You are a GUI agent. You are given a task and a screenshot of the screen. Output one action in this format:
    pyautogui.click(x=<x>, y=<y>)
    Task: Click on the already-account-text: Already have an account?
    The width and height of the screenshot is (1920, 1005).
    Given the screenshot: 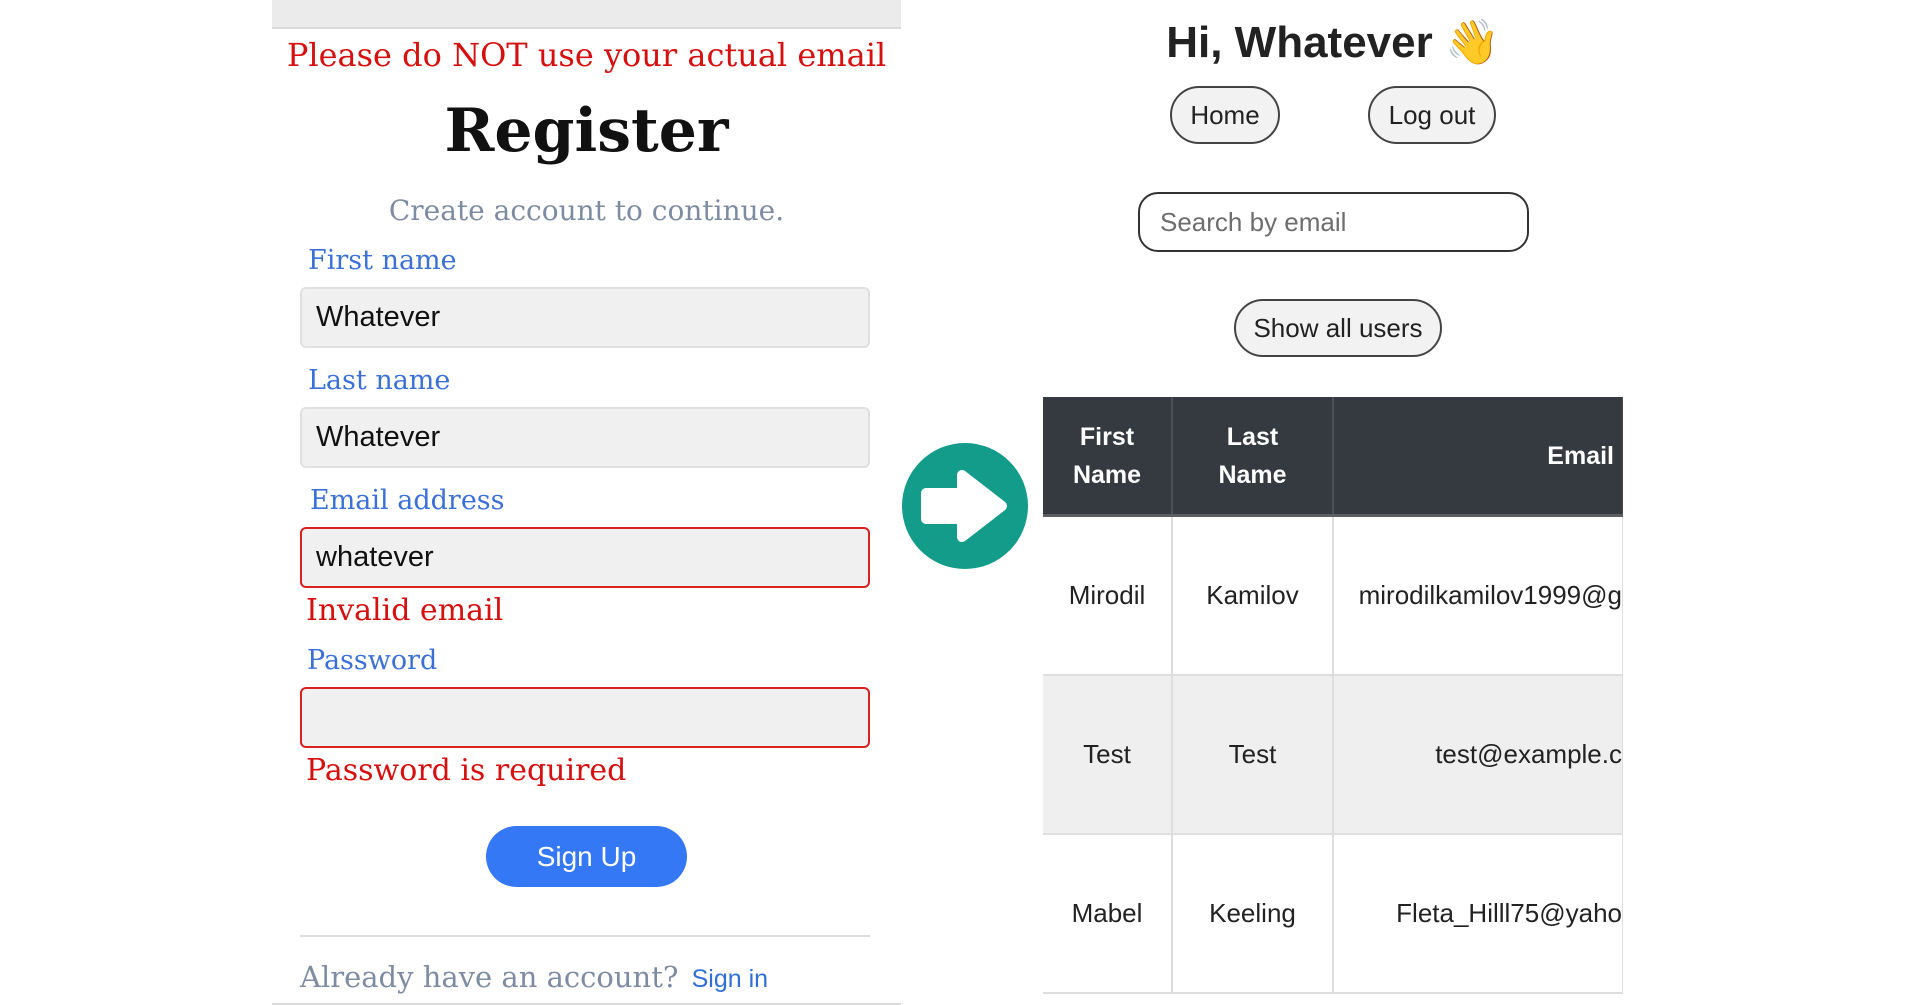 What is the action you would take?
    pyautogui.click(x=489, y=977)
    